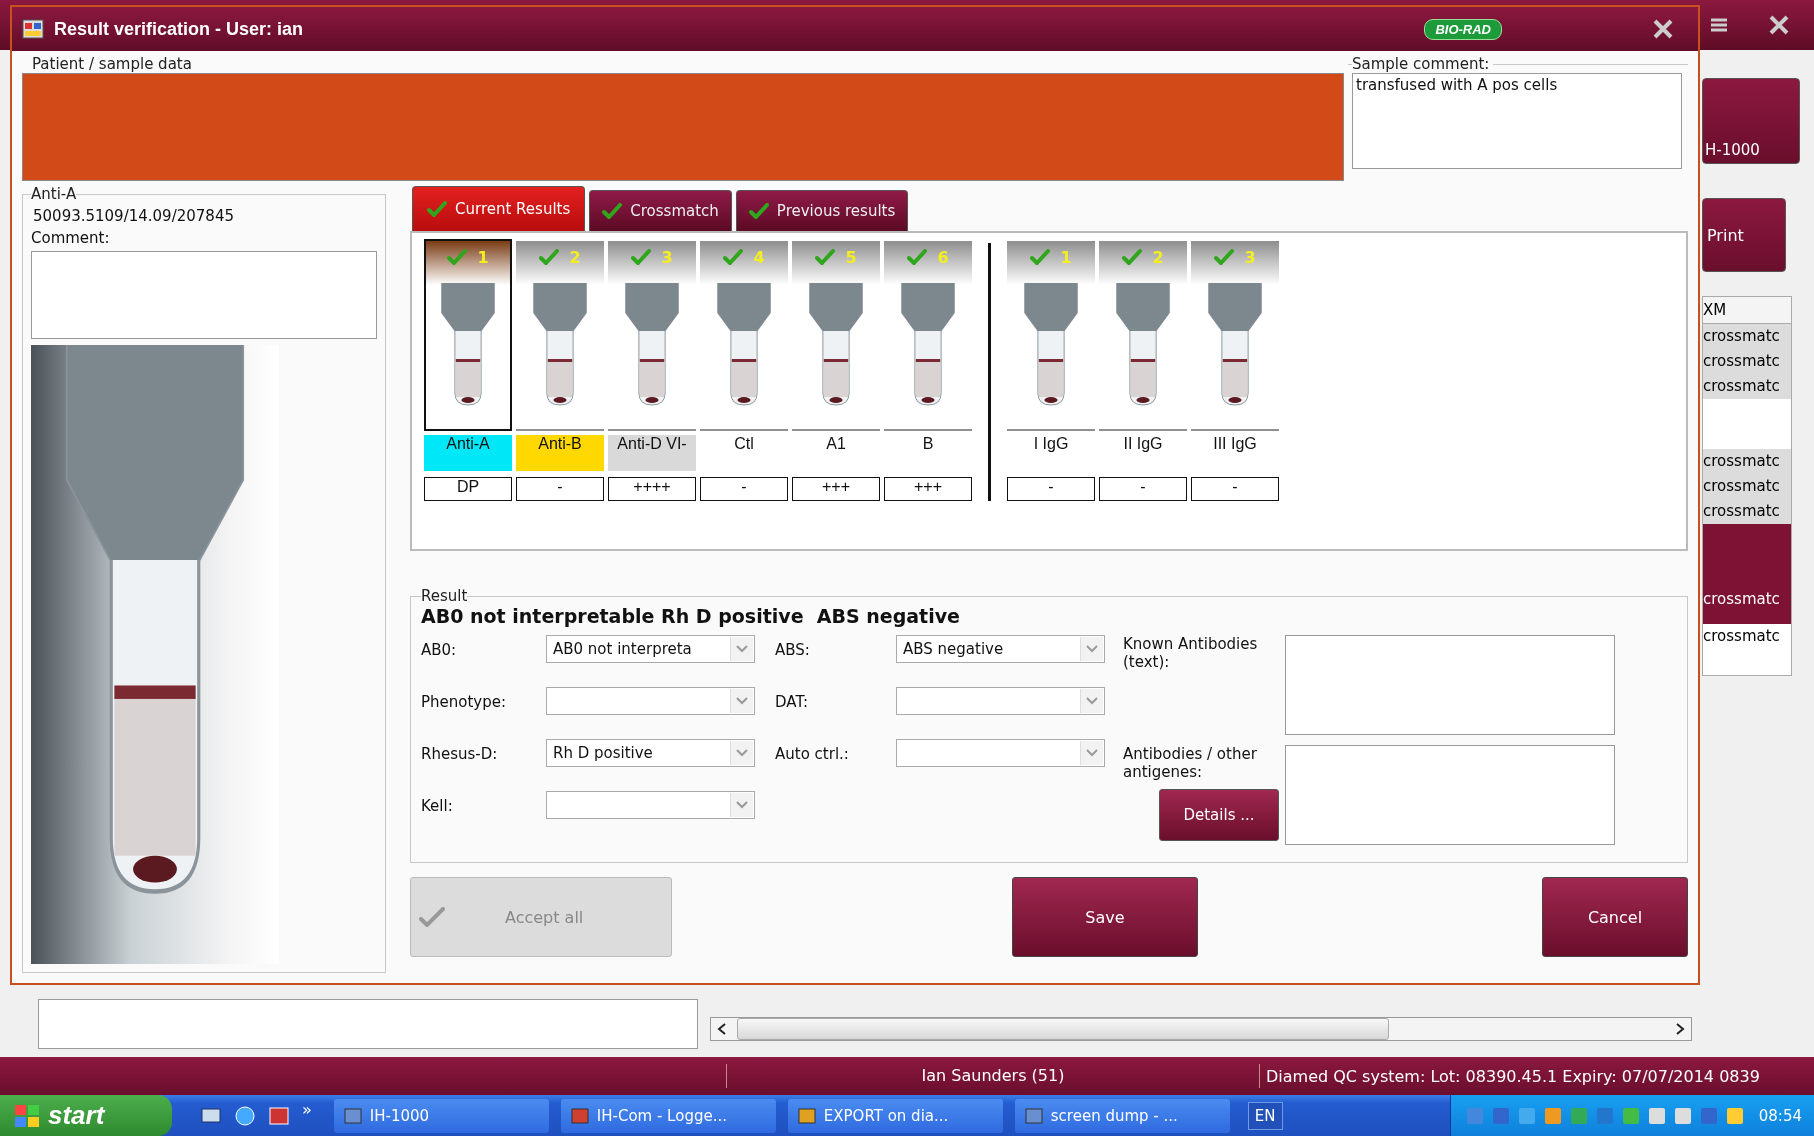 The width and height of the screenshot is (1814, 1136). What do you see at coordinates (660, 210) in the screenshot?
I see `tab: Crossmatch` at bounding box center [660, 210].